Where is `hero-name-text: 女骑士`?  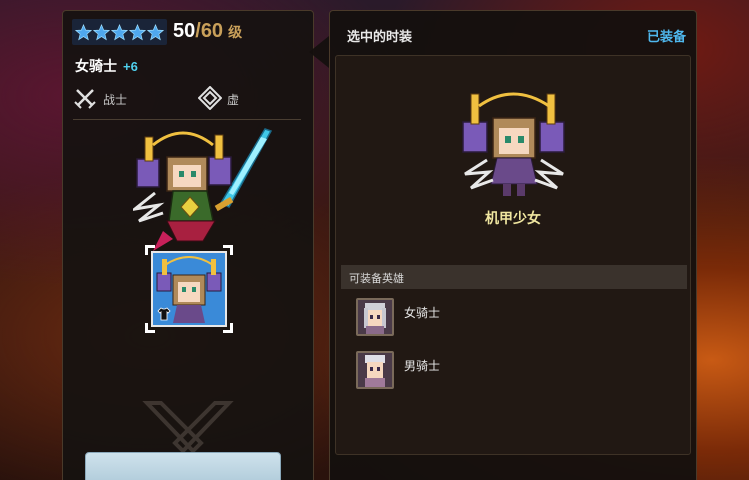
hero-name-text: 女骑士 is located at coordinates (96, 66).